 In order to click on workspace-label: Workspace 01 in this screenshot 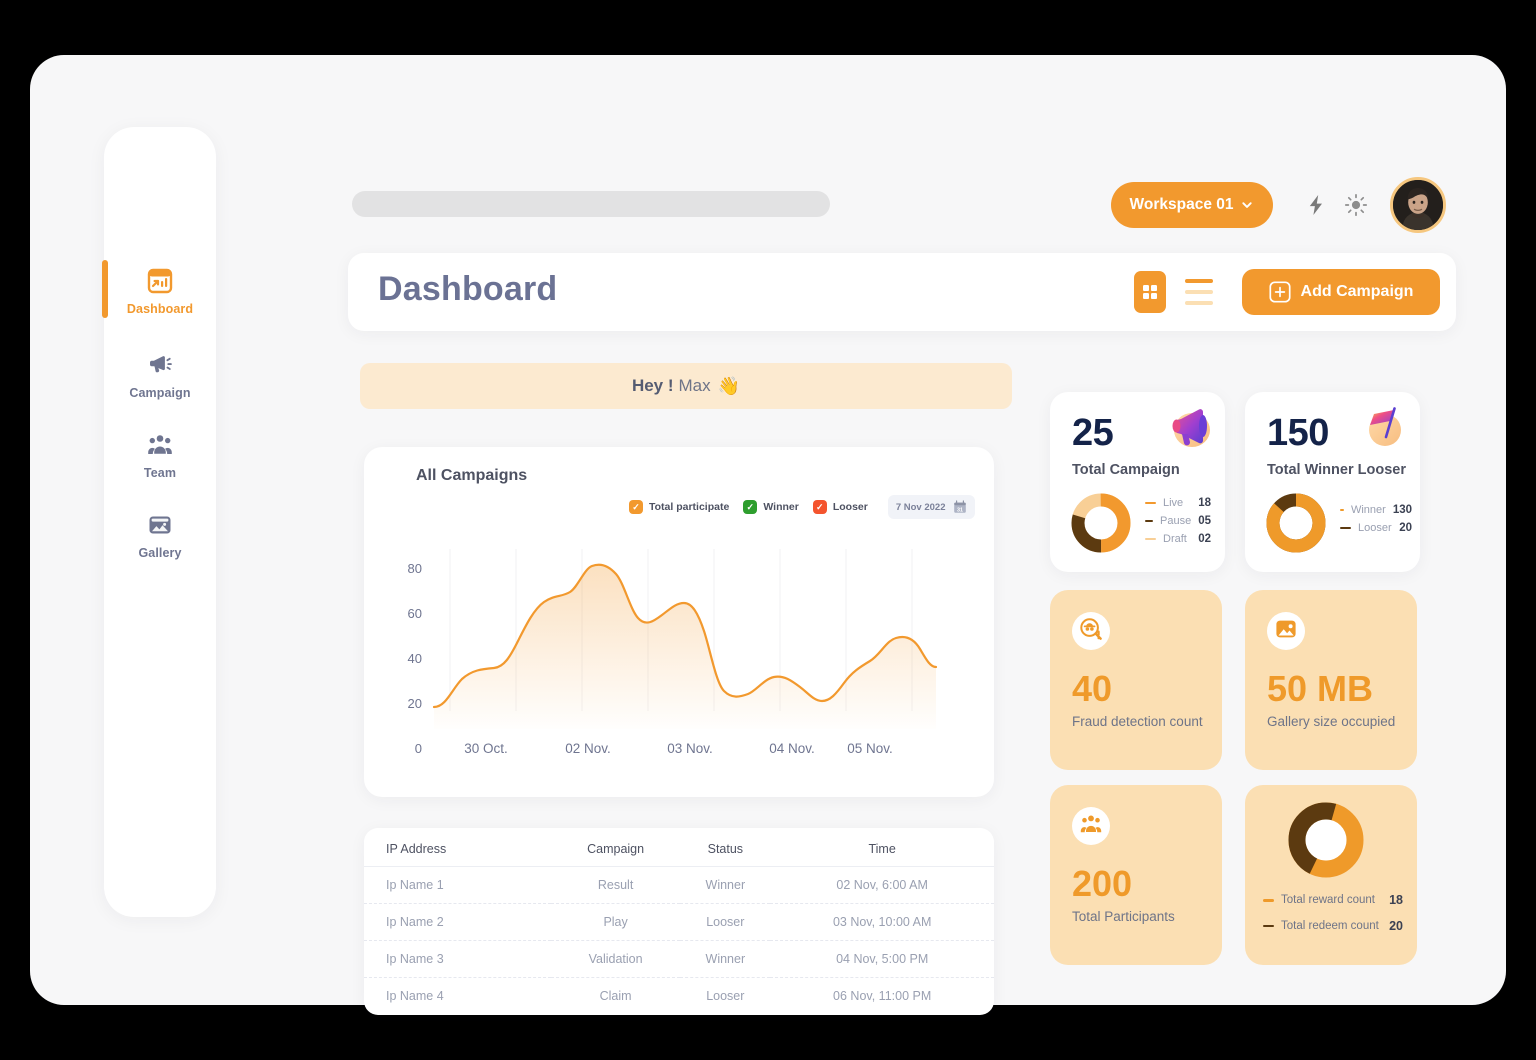, I will do `click(1181, 204)`.